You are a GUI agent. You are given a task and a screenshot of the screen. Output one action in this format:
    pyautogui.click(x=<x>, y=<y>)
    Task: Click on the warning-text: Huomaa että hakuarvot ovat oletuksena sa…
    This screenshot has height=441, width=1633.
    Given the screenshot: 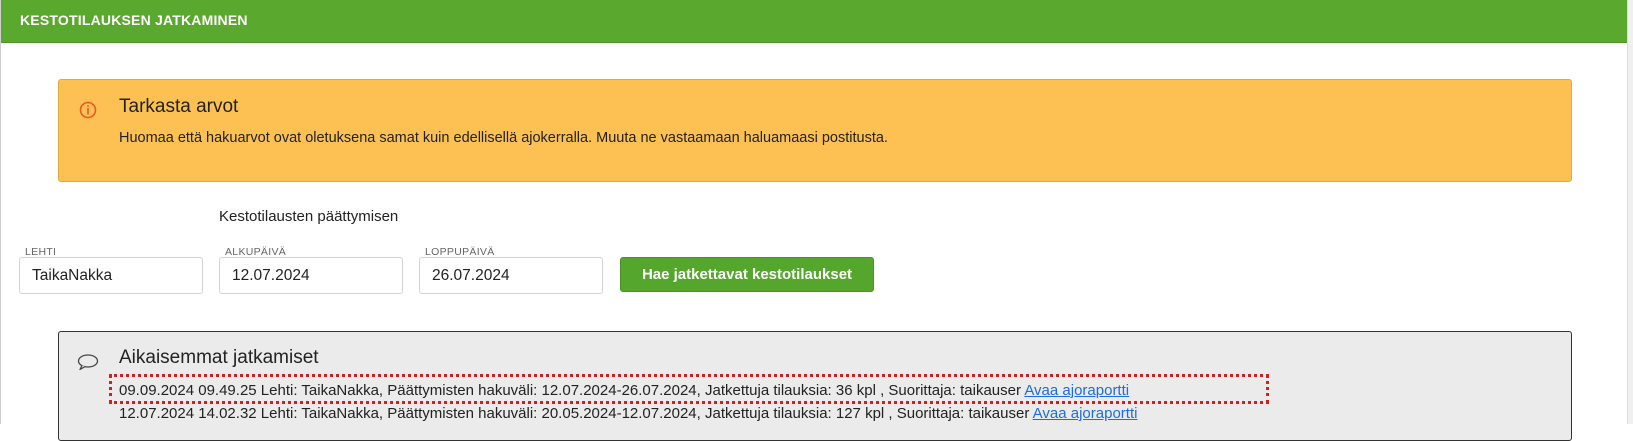 What is the action you would take?
    pyautogui.click(x=503, y=138)
    